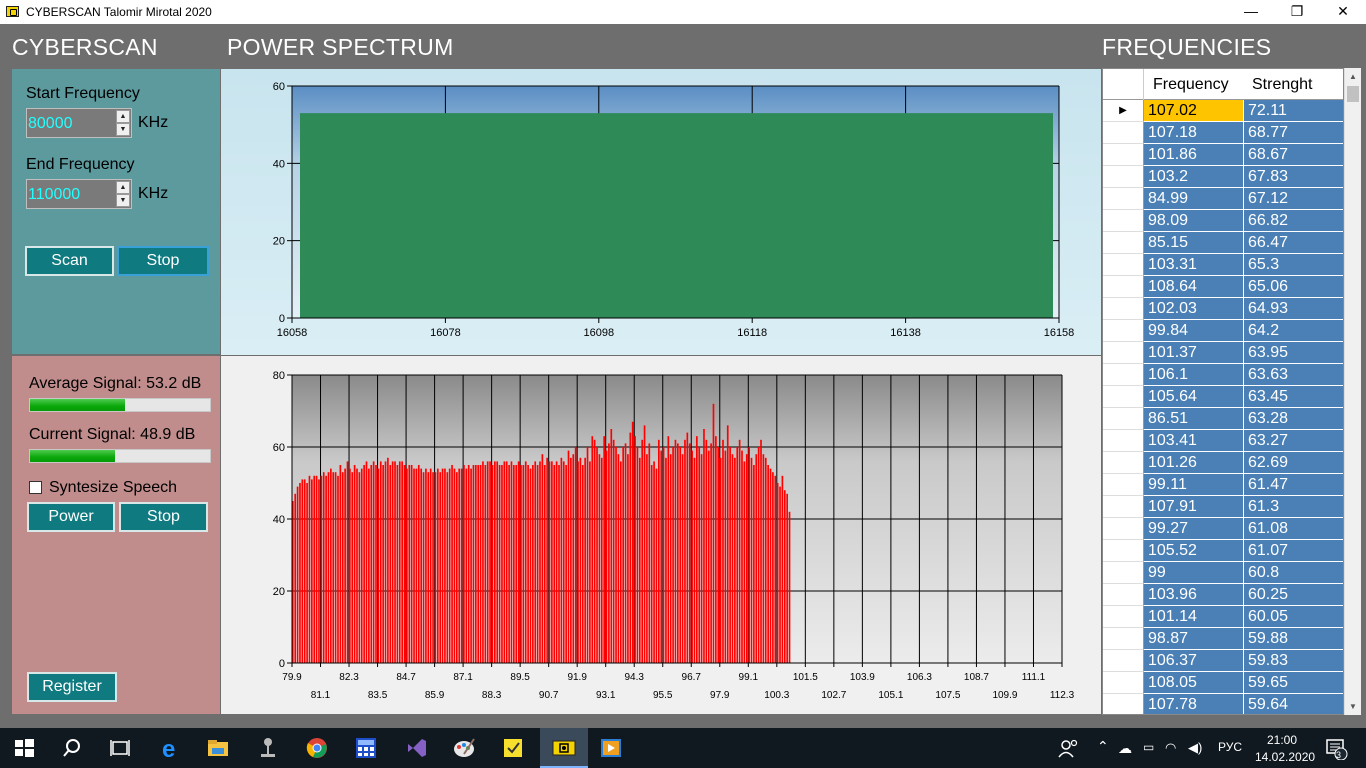 The width and height of the screenshot is (1366, 768). I want to click on start-frequency-value: 80000, so click(50, 124).